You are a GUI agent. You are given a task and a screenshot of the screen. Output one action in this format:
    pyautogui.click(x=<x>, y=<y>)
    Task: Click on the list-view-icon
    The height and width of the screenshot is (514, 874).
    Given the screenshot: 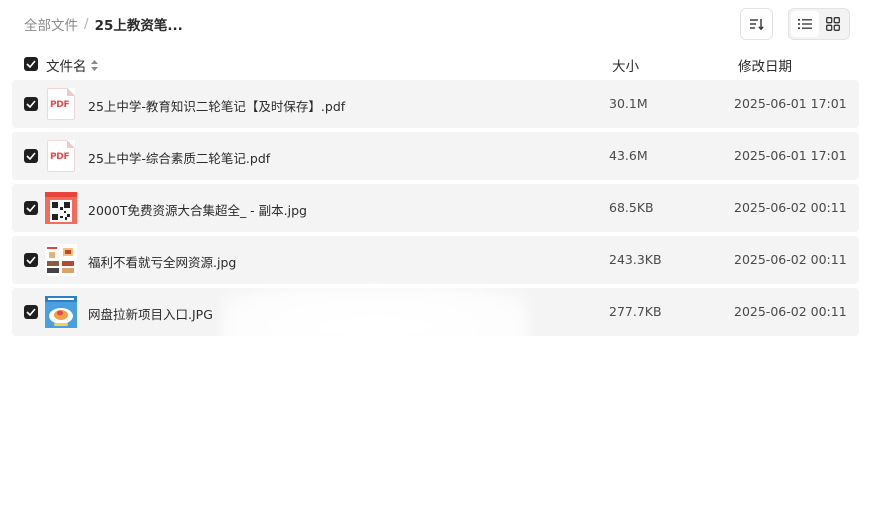 What is the action you would take?
    pyautogui.click(x=805, y=24)
    